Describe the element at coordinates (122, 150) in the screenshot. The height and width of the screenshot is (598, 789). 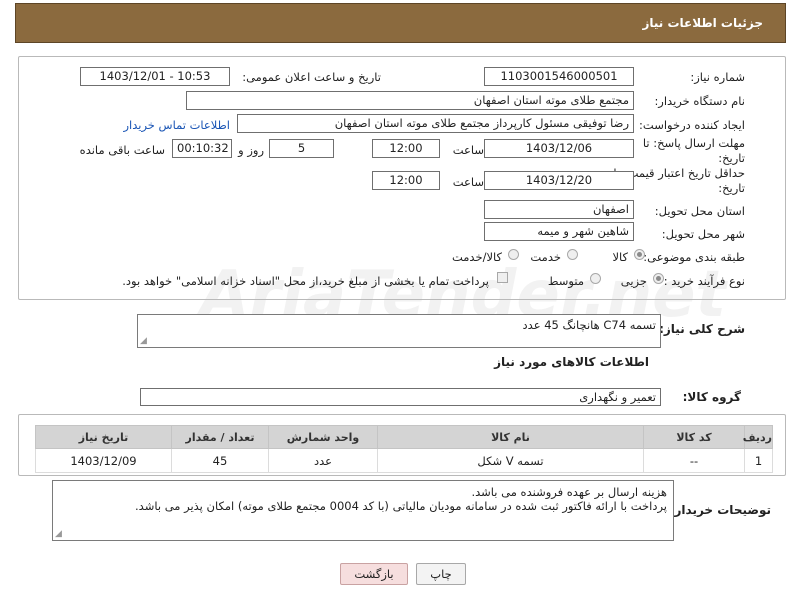
I see `time-remaining-label: ساعت باقی مانده` at that location.